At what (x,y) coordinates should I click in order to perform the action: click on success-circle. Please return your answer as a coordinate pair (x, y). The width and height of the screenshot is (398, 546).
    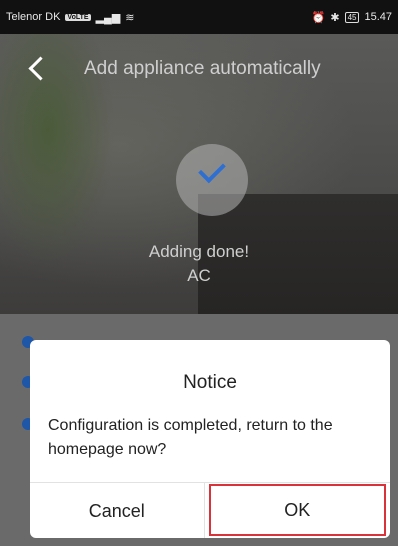
    Looking at the image, I should click on (212, 180).